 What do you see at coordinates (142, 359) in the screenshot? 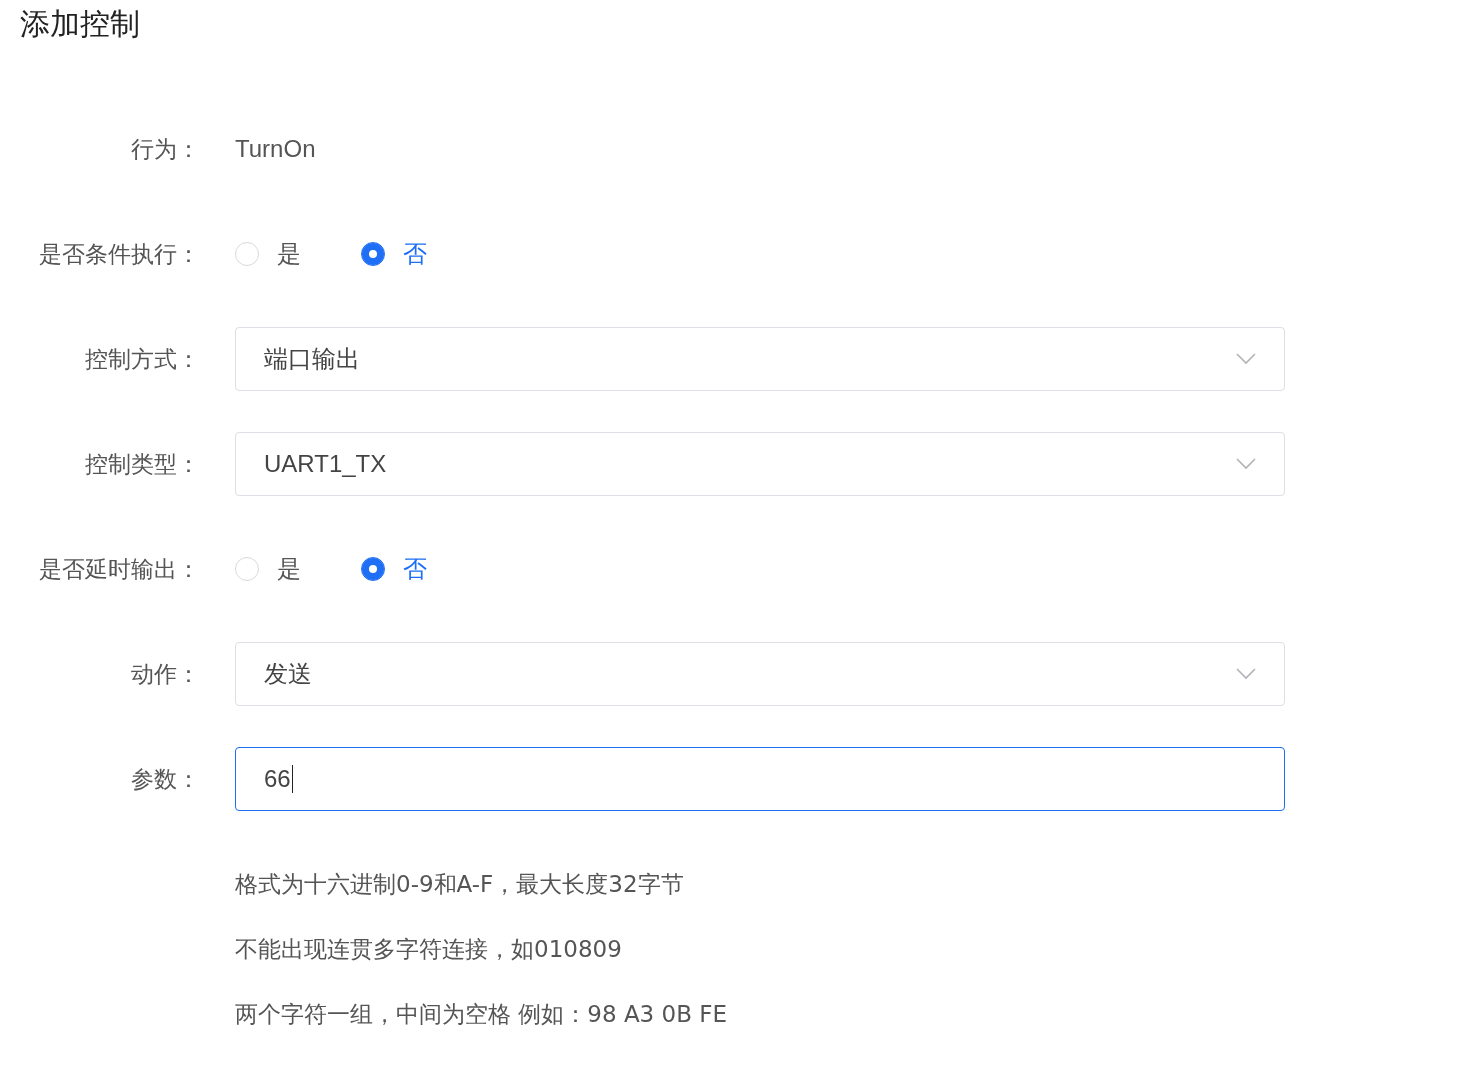
I see `field-label: 控制方式：` at bounding box center [142, 359].